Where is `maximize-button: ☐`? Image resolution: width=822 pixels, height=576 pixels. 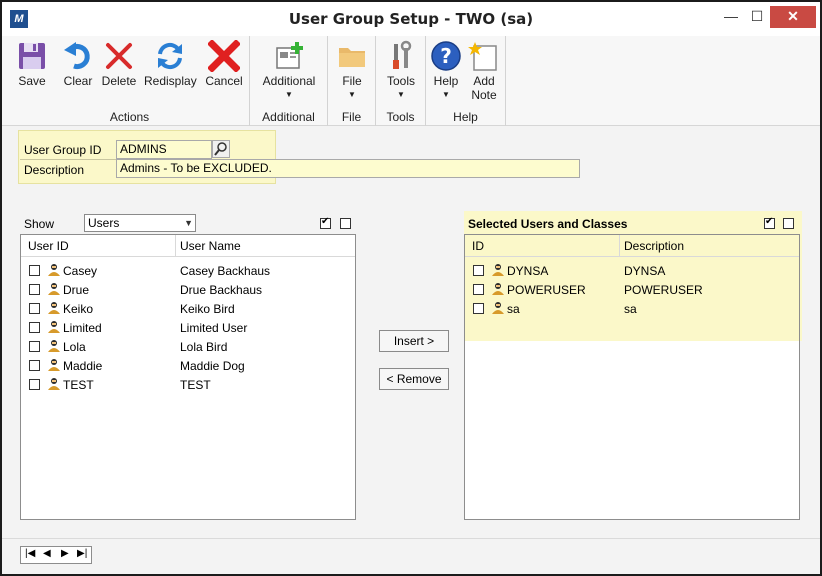 maximize-button: ☐ is located at coordinates (757, 17).